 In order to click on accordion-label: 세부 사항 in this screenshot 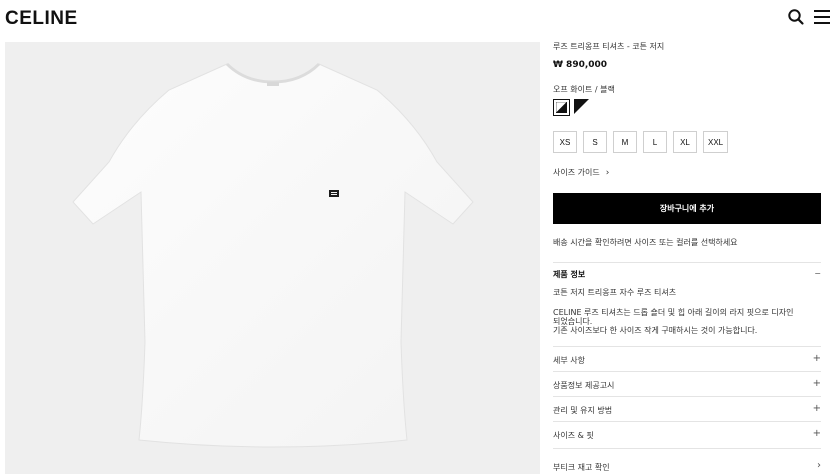, I will do `click(569, 360)`.